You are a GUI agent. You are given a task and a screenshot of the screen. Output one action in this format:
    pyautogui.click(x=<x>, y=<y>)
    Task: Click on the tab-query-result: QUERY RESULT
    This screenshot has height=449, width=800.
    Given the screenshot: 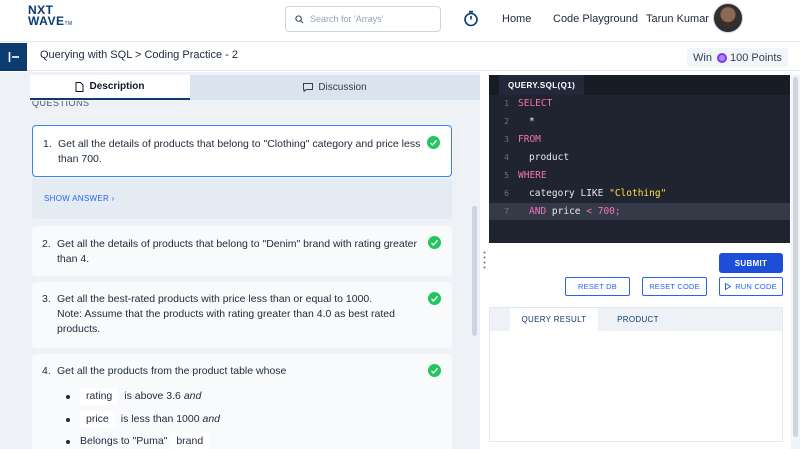 What is the action you would take?
    pyautogui.click(x=554, y=319)
    